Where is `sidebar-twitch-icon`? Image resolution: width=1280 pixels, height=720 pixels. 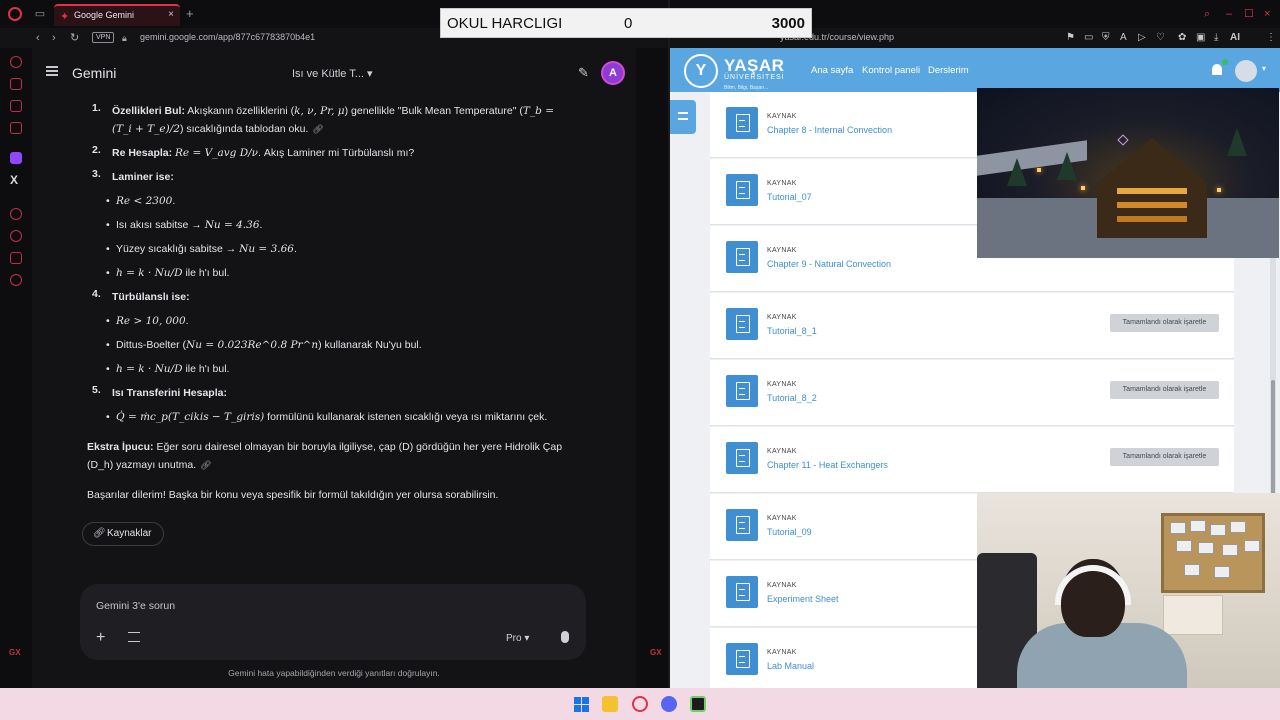
sidebar-twitch-icon is located at coordinates (16, 158).